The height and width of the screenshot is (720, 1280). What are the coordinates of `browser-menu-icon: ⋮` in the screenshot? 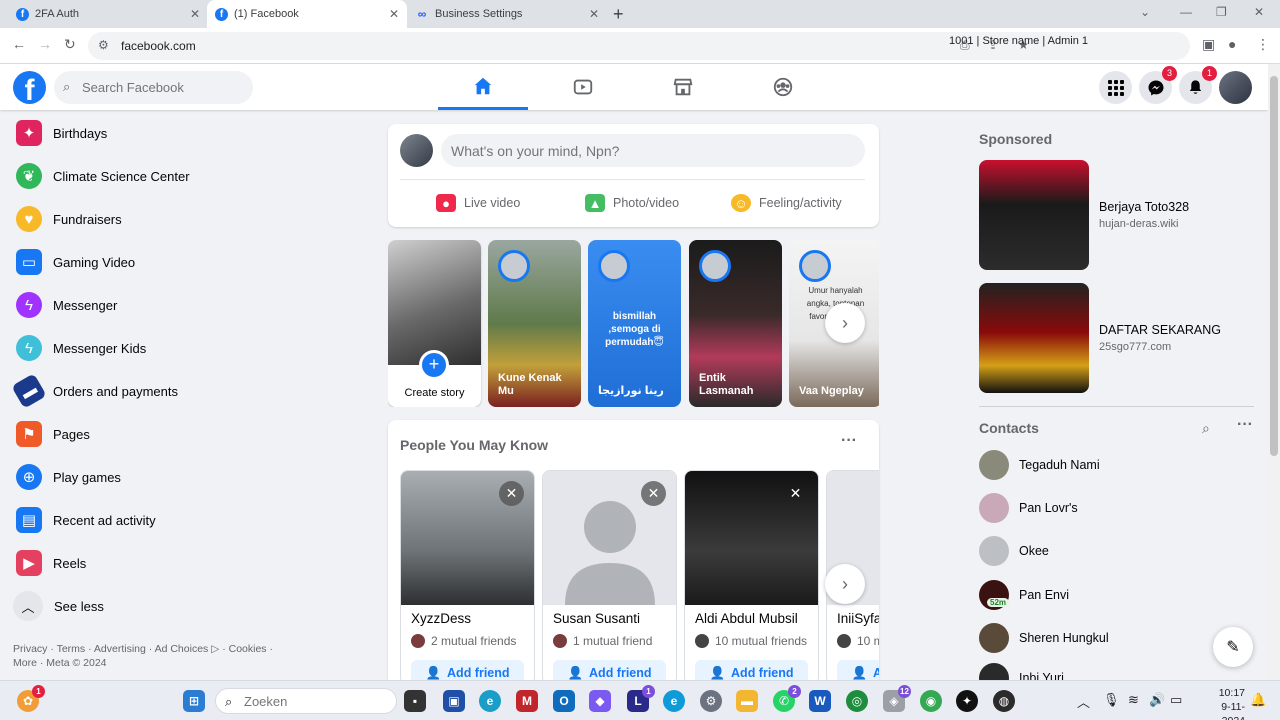 It's located at (1263, 44).